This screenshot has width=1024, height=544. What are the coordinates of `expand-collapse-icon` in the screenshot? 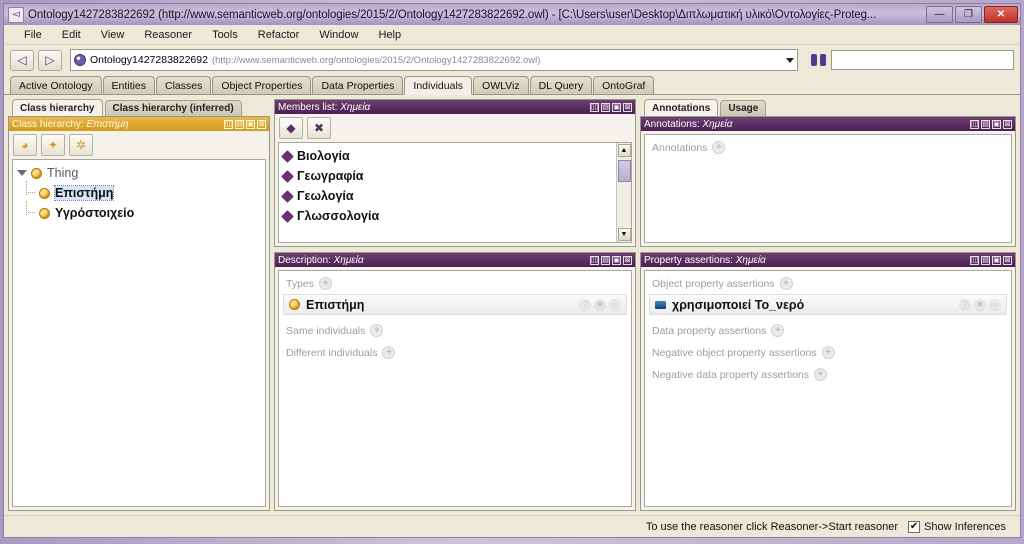 It's located at (22, 173).